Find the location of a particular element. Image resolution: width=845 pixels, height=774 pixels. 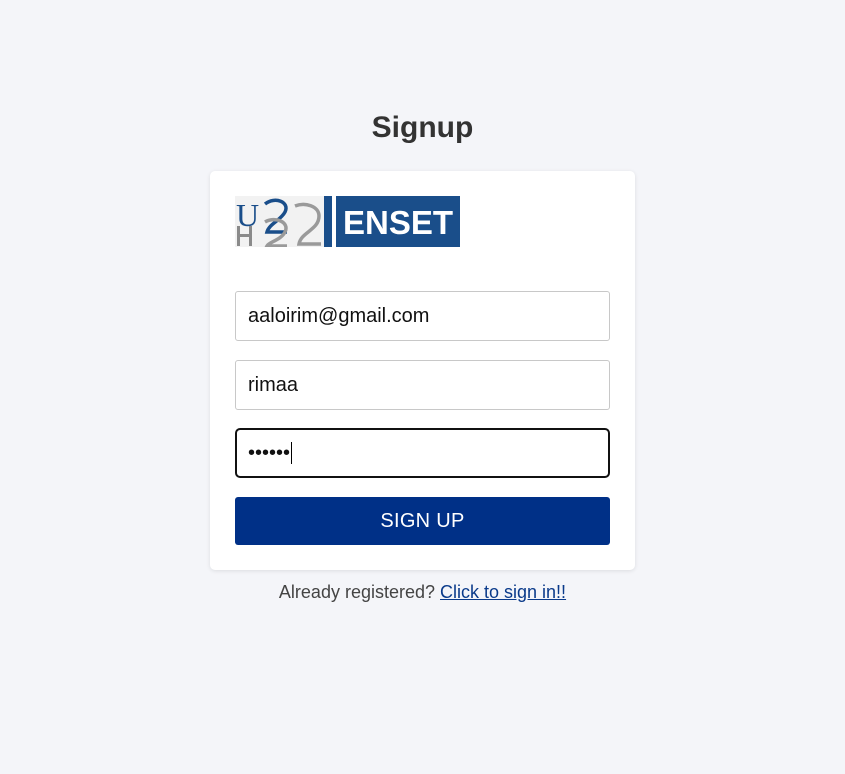

logo-wordmark: ENSET is located at coordinates (398, 222).